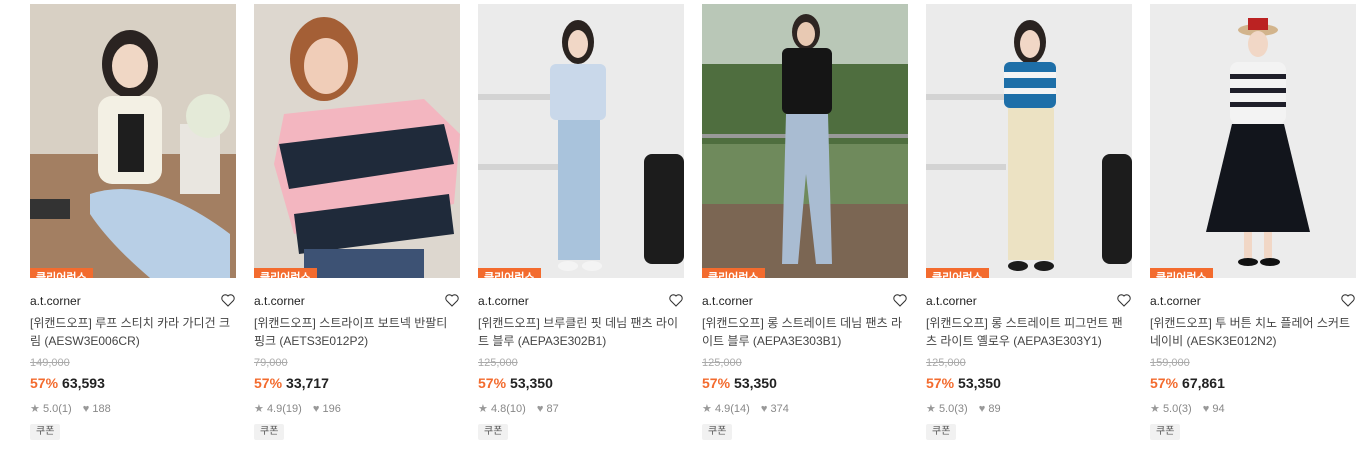 The height and width of the screenshot is (452, 1359). Describe the element at coordinates (516, 409) in the screenshot. I see `review-count: (10)` at that location.